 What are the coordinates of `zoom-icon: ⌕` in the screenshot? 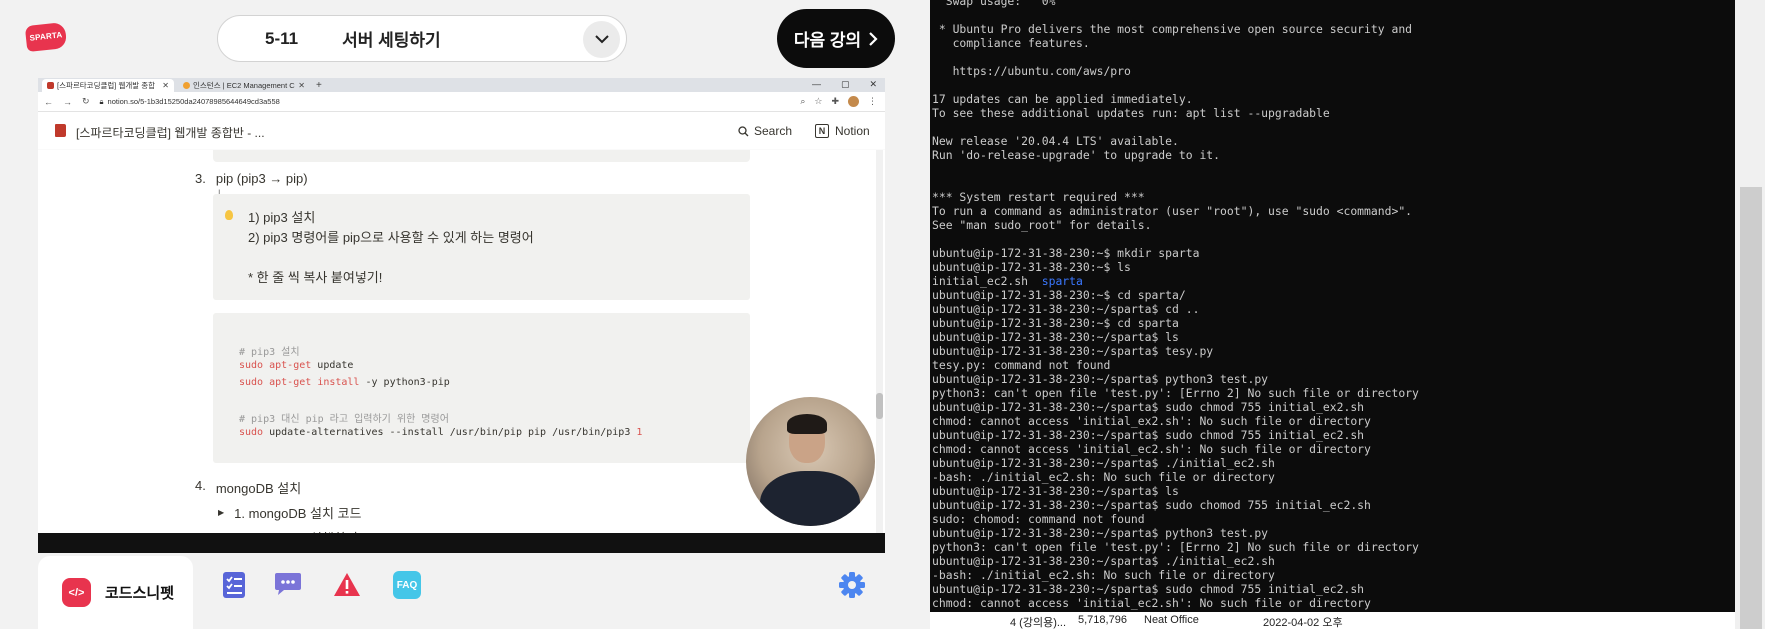 It's located at (802, 101).